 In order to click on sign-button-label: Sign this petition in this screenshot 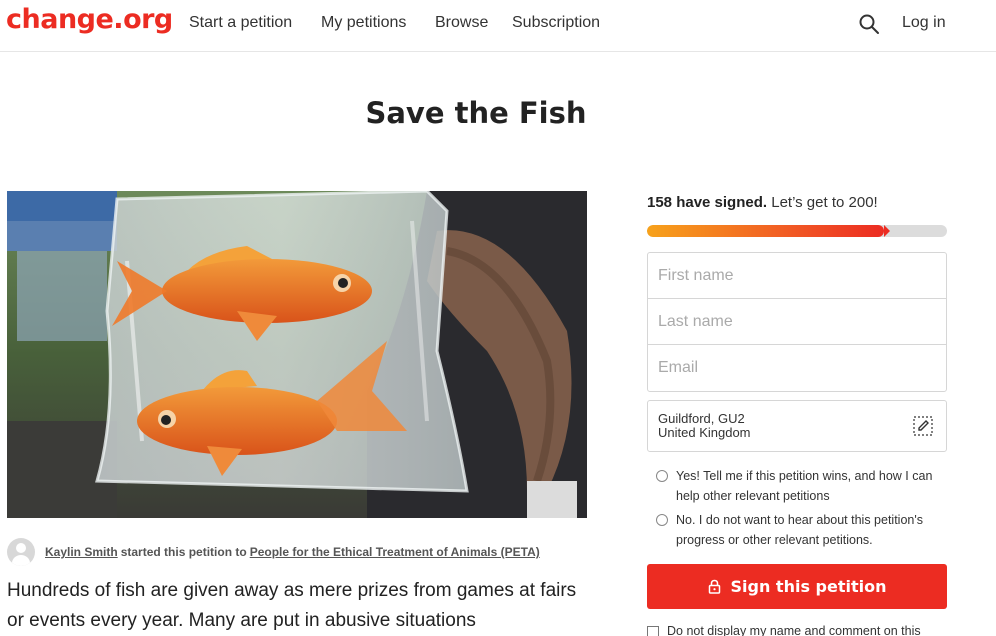, I will do `click(808, 586)`.